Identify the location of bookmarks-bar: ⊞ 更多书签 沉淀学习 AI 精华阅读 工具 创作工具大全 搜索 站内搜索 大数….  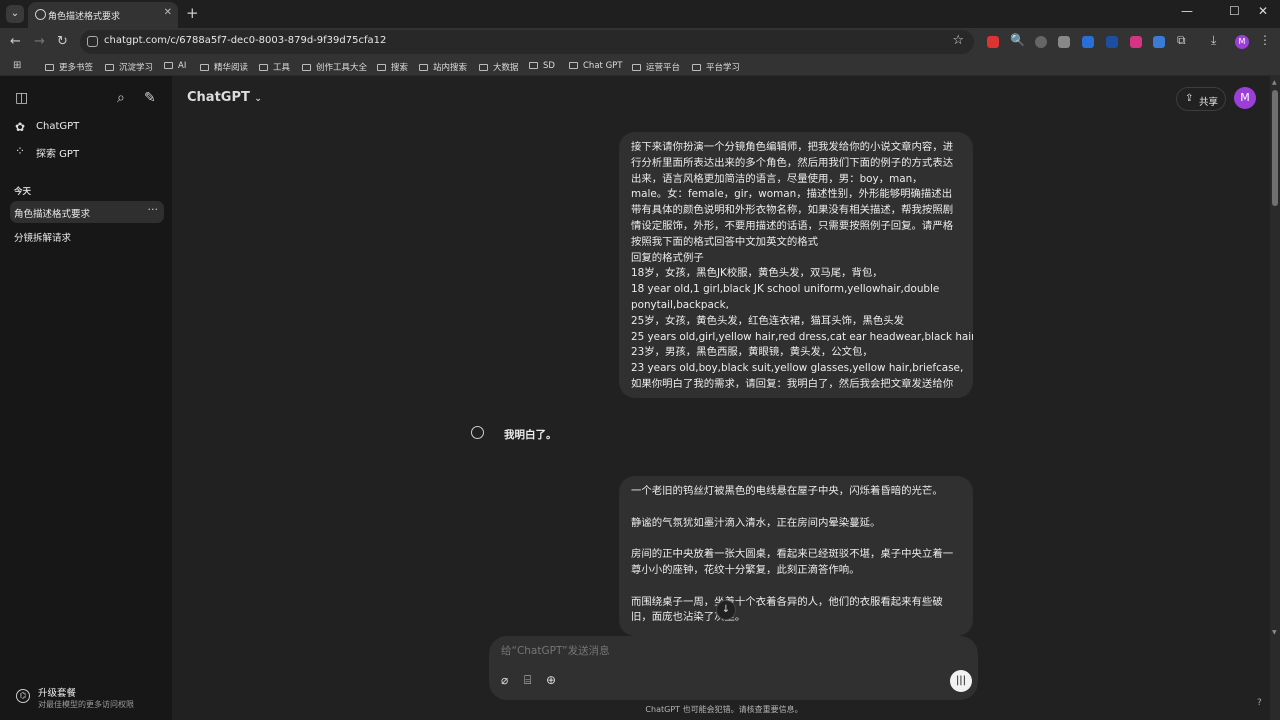
(640, 66).